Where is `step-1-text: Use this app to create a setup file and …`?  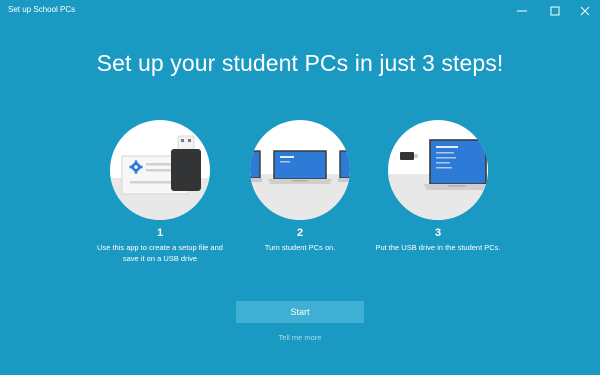
step-1-text: Use this app to create a setup file and … is located at coordinates (160, 253).